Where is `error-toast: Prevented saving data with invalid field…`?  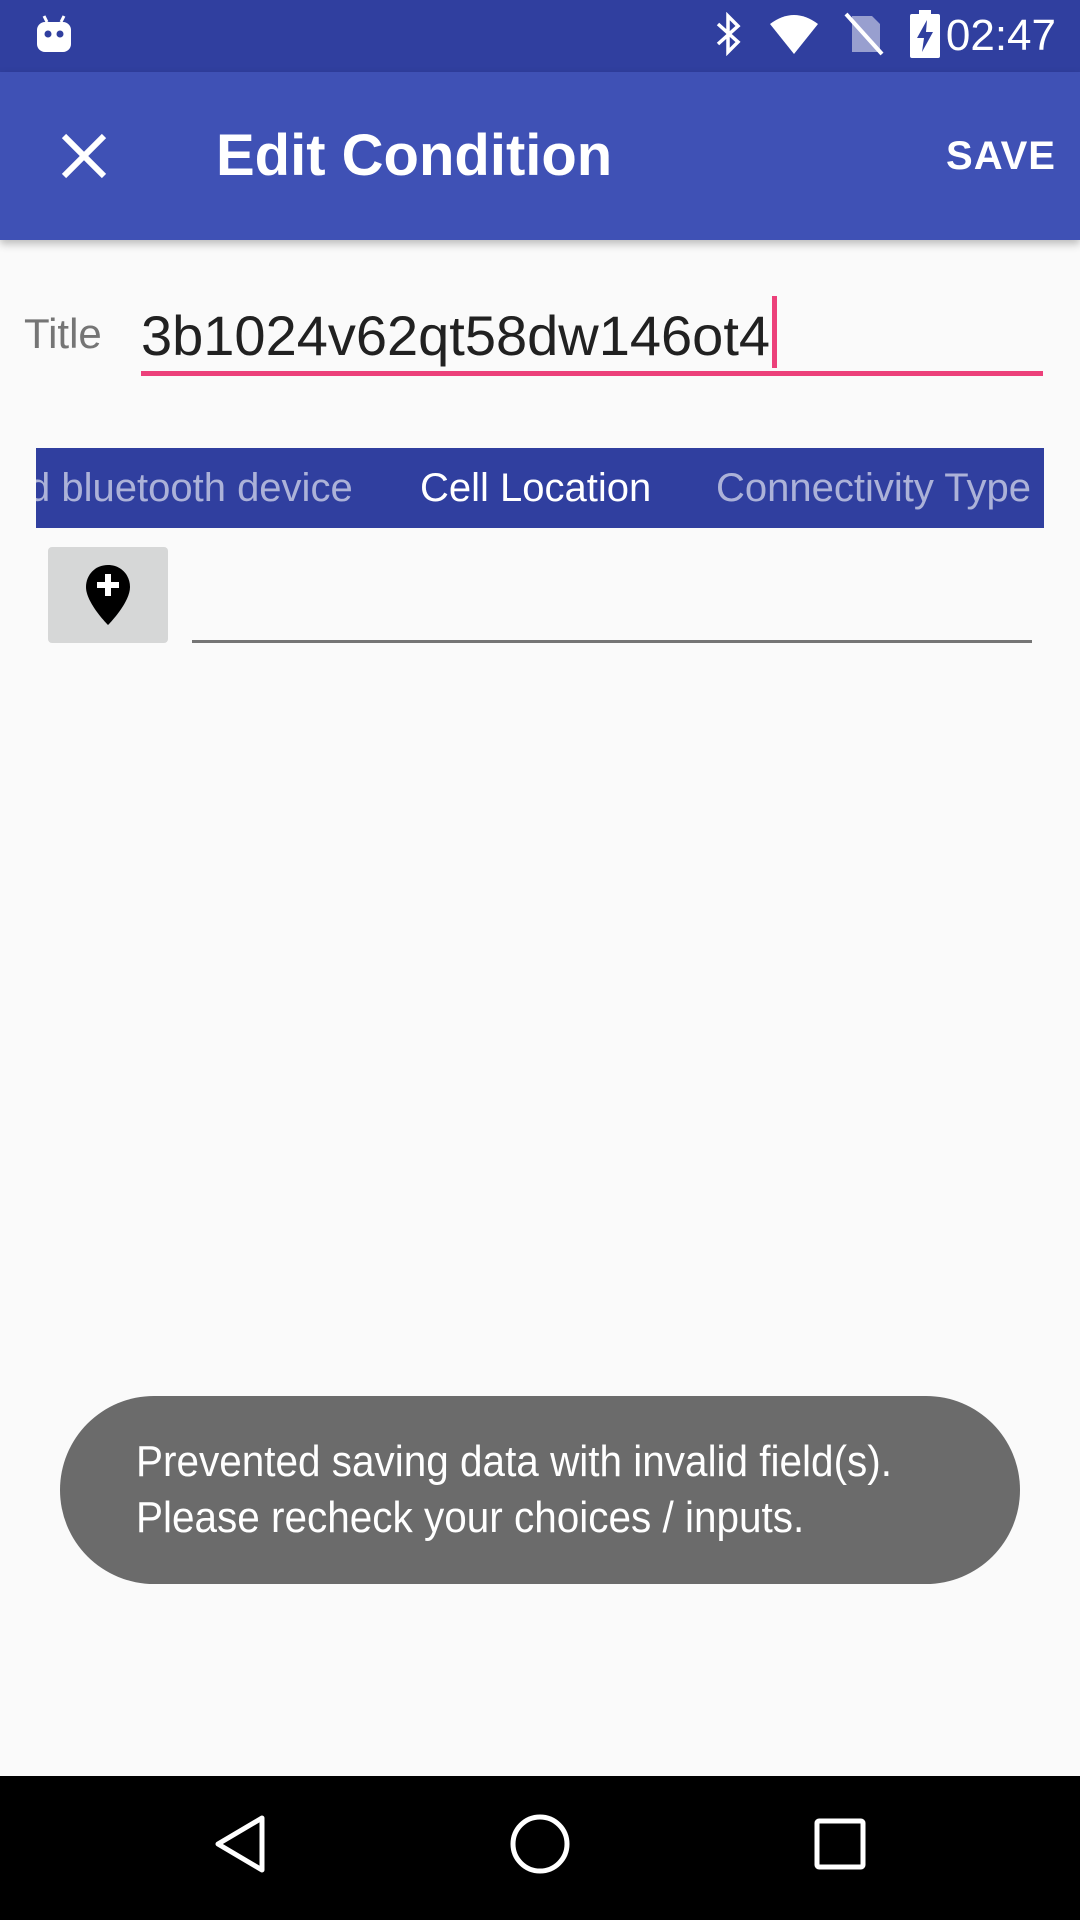
error-toast: Prevented saving data with invalid field… is located at coordinates (540, 1490).